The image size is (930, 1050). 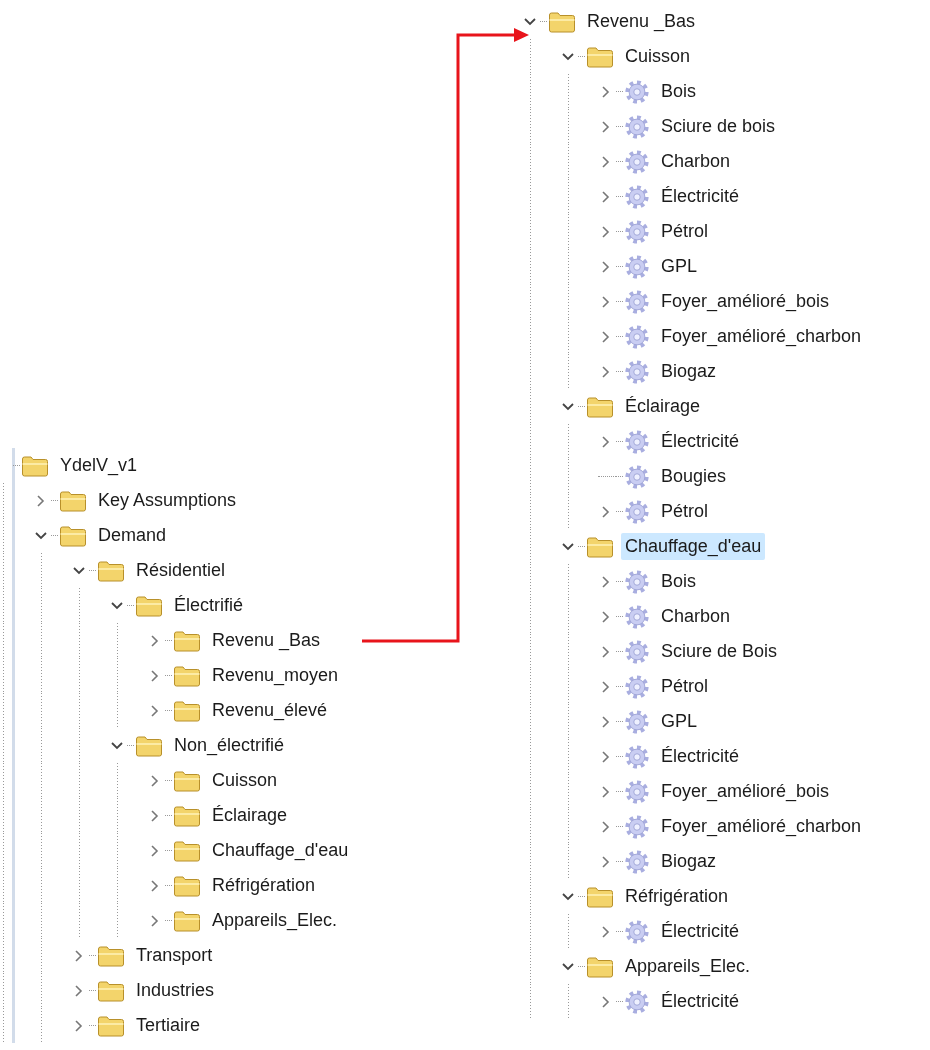 What do you see at coordinates (718, 126) in the screenshot?
I see `tree-item: Sciure de bois` at bounding box center [718, 126].